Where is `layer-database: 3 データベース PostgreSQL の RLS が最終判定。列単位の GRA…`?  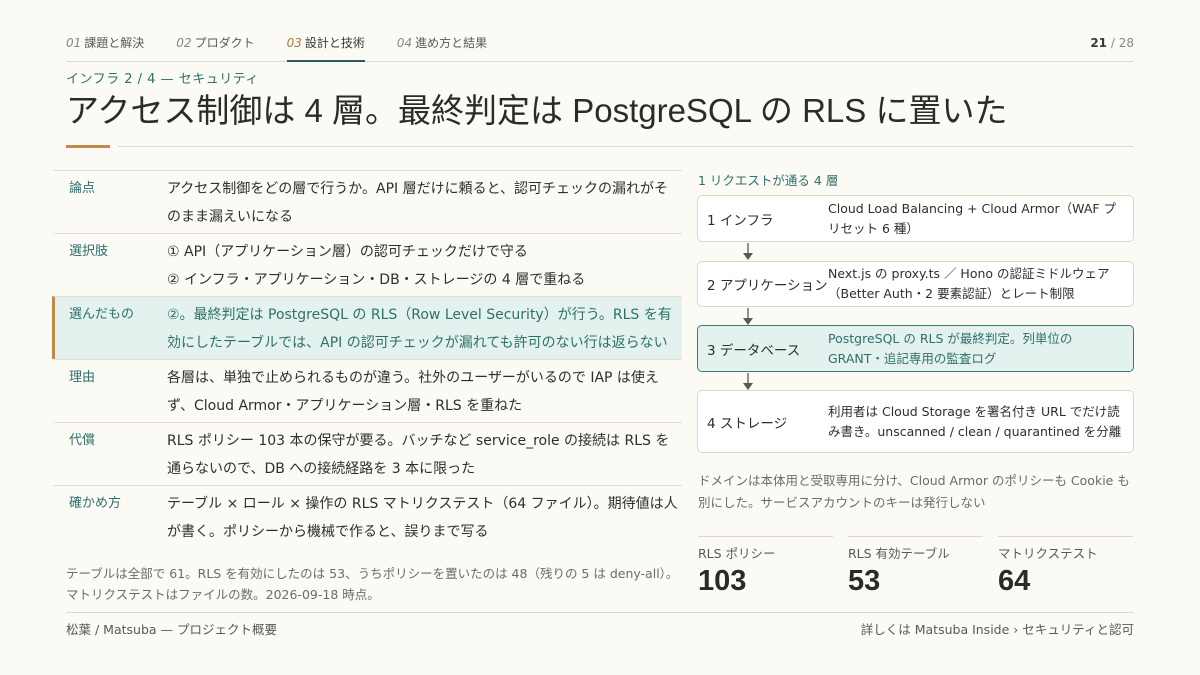
layer-database: 3 データベース PostgreSQL の RLS が最終判定。列単位の GRA… is located at coordinates (915, 348).